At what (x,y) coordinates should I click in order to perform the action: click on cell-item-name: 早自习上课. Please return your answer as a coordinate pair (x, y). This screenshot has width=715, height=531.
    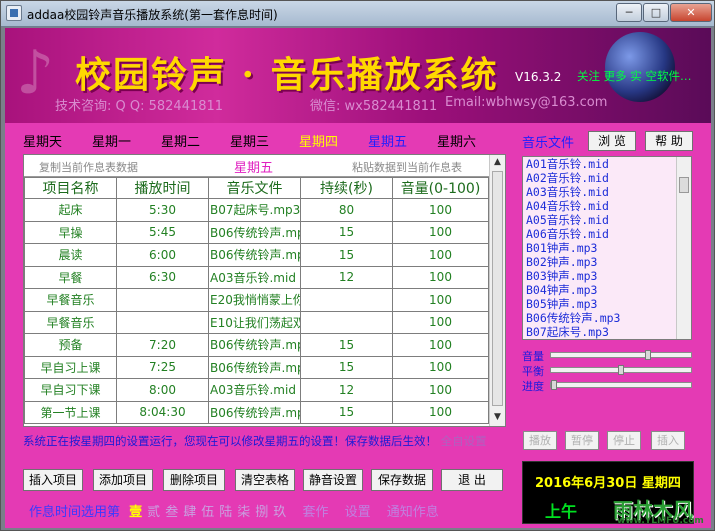
    Looking at the image, I should click on (70, 367).